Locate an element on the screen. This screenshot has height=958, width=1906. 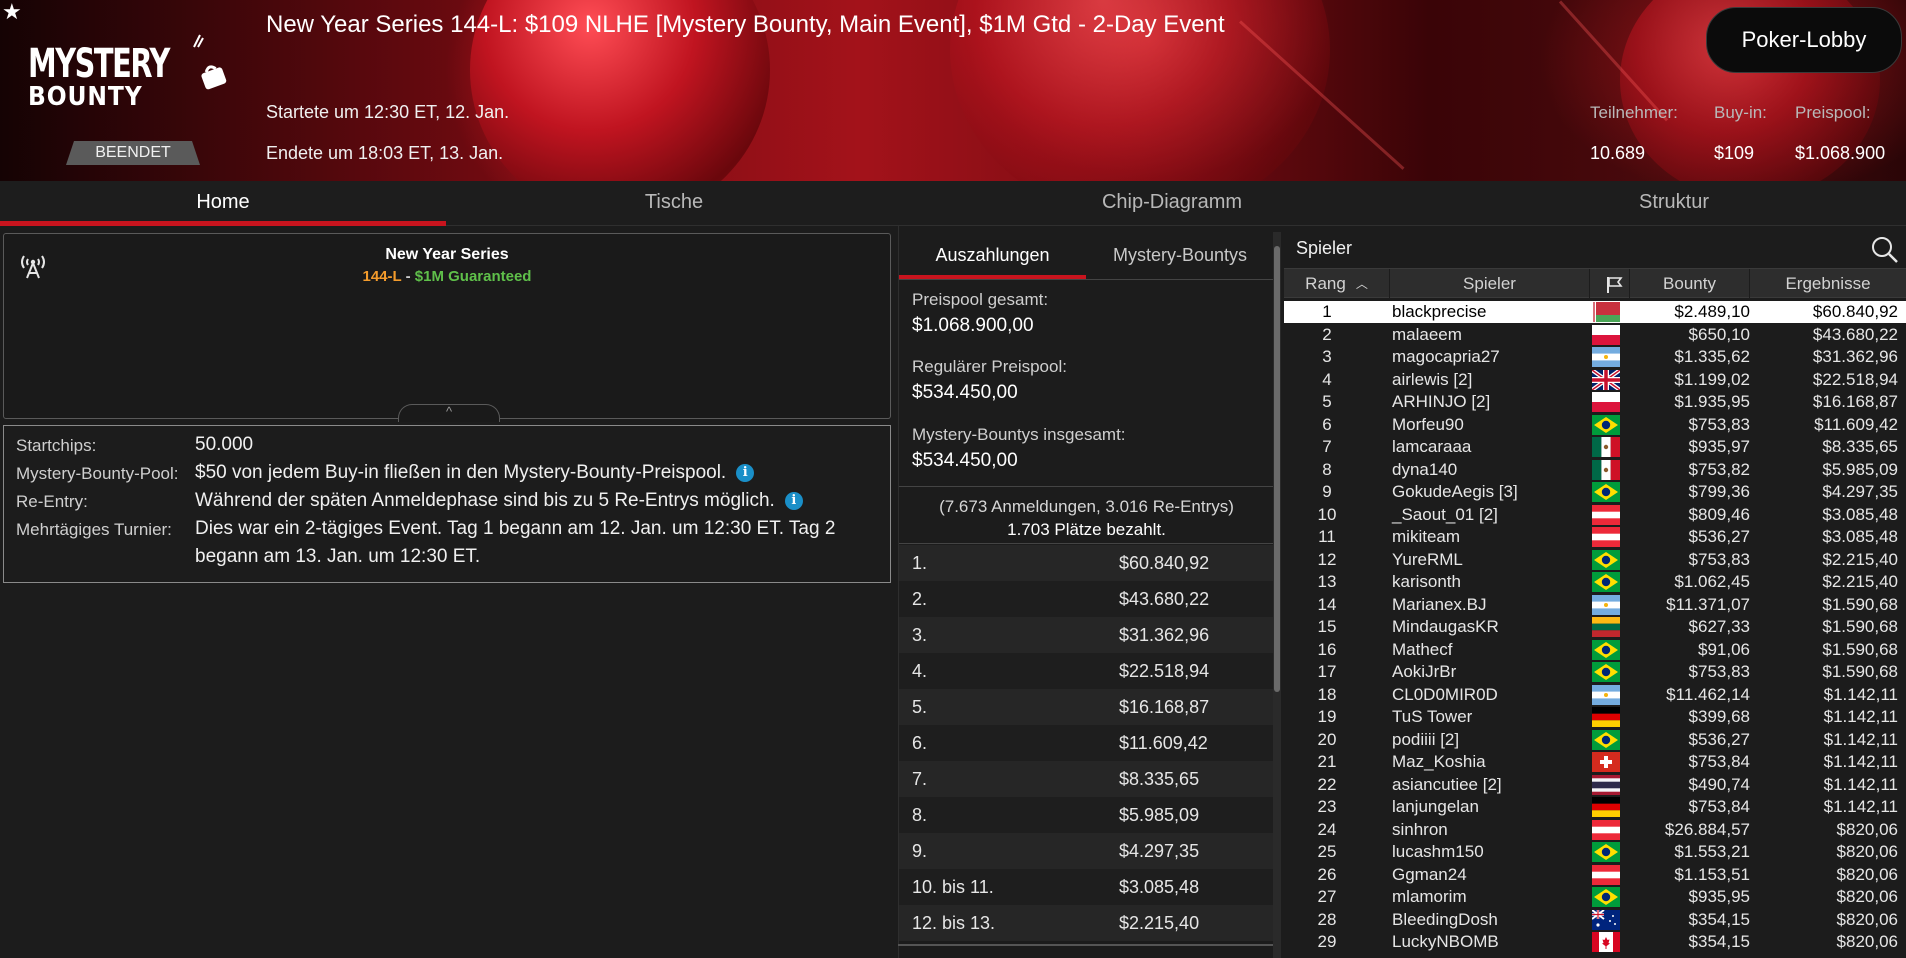
player-row: 13 karisonth $1.062,45 $2.215,40 is located at coordinates (1595, 582).